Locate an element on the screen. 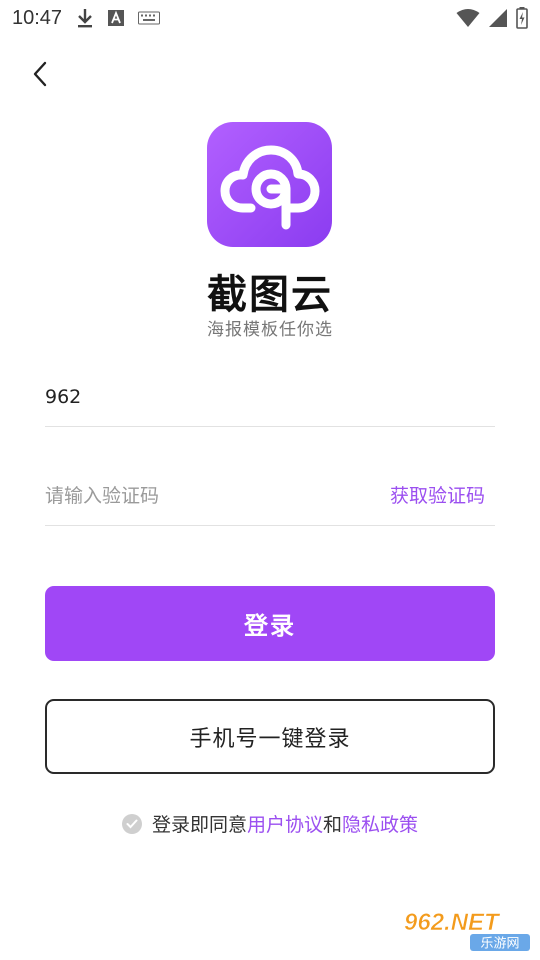  agree-checkbox is located at coordinates (131, 823).